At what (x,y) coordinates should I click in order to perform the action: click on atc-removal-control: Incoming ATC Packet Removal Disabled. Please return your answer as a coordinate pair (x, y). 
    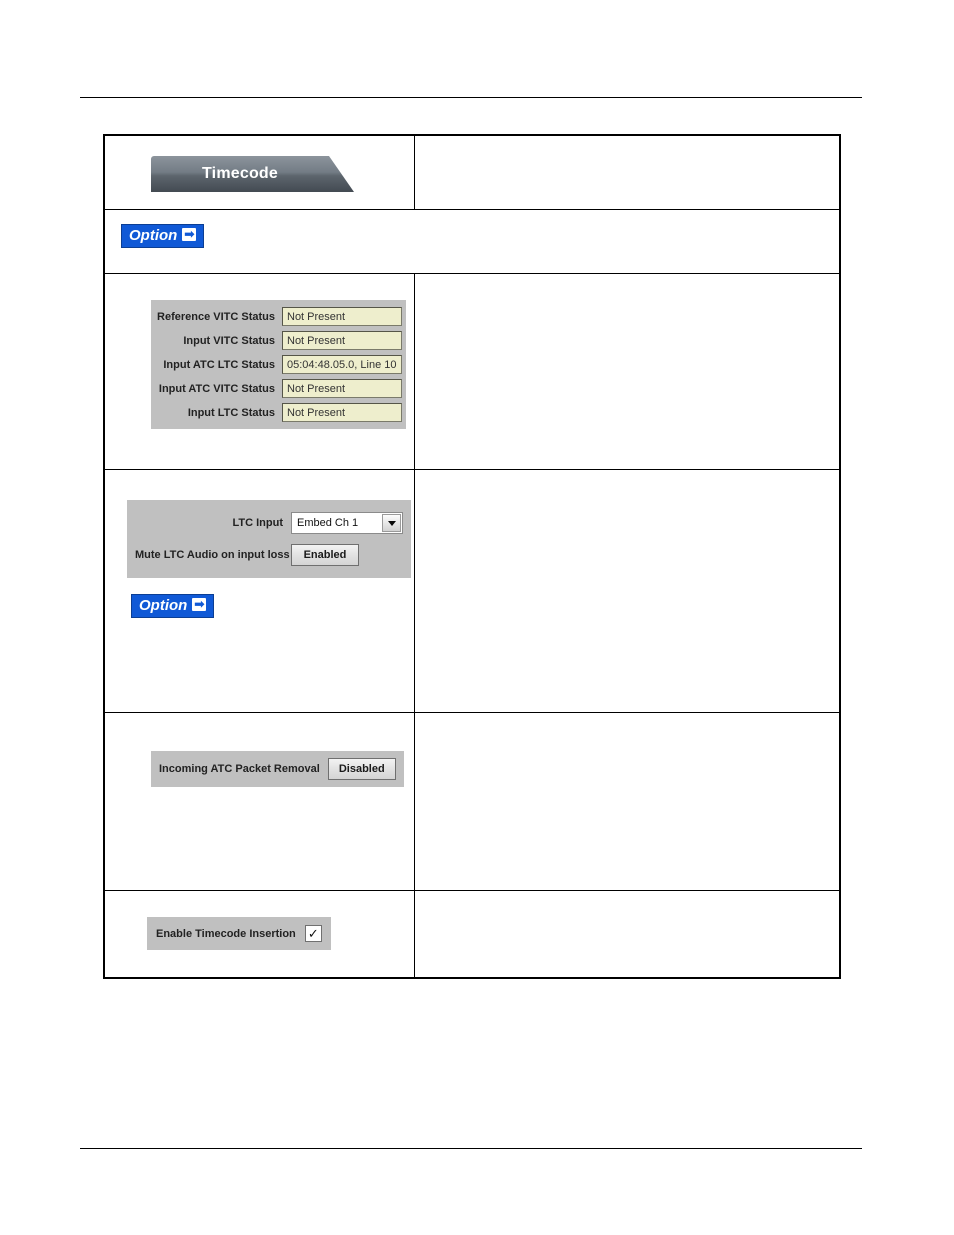
    Looking at the image, I should click on (277, 769).